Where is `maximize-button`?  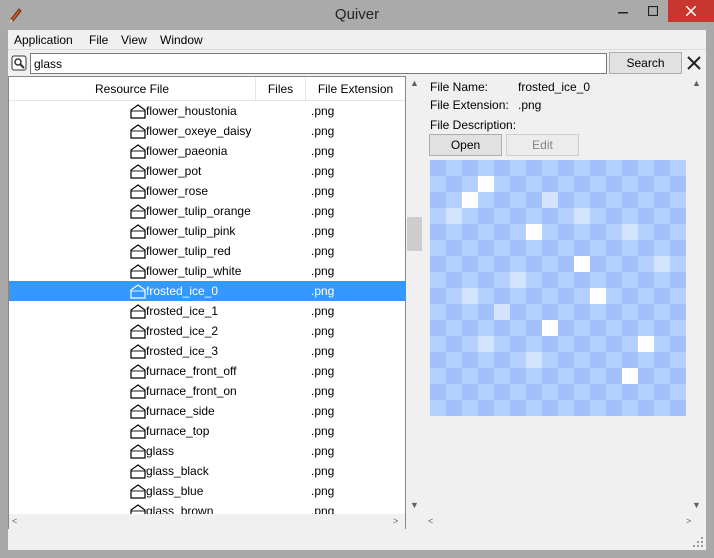 maximize-button is located at coordinates (653, 11).